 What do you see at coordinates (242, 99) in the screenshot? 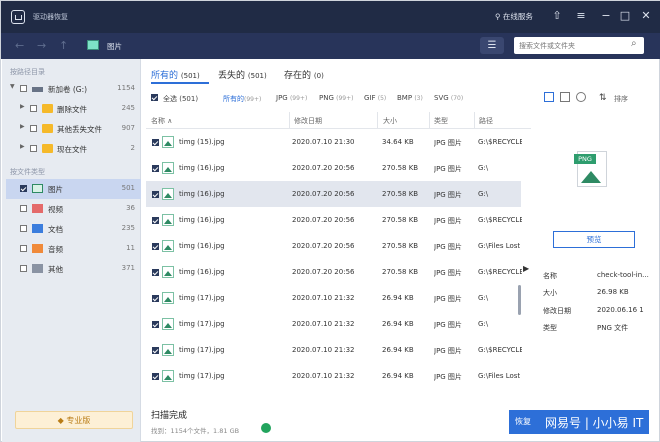
I see `filter-all: 所有的(99+)` at bounding box center [242, 99].